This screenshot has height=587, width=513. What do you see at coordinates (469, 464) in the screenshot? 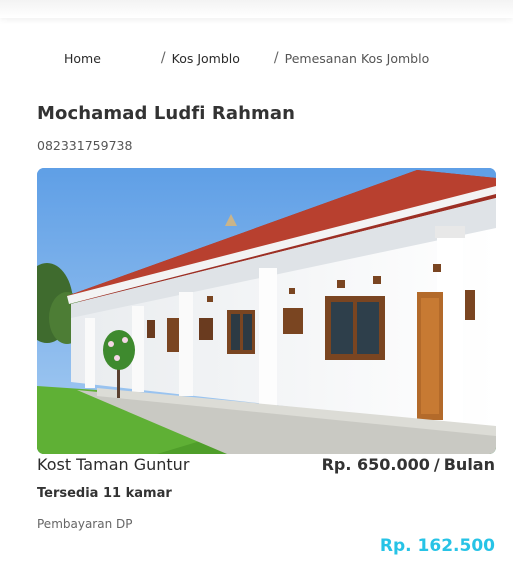
I see `price-unit: Bulan` at bounding box center [469, 464].